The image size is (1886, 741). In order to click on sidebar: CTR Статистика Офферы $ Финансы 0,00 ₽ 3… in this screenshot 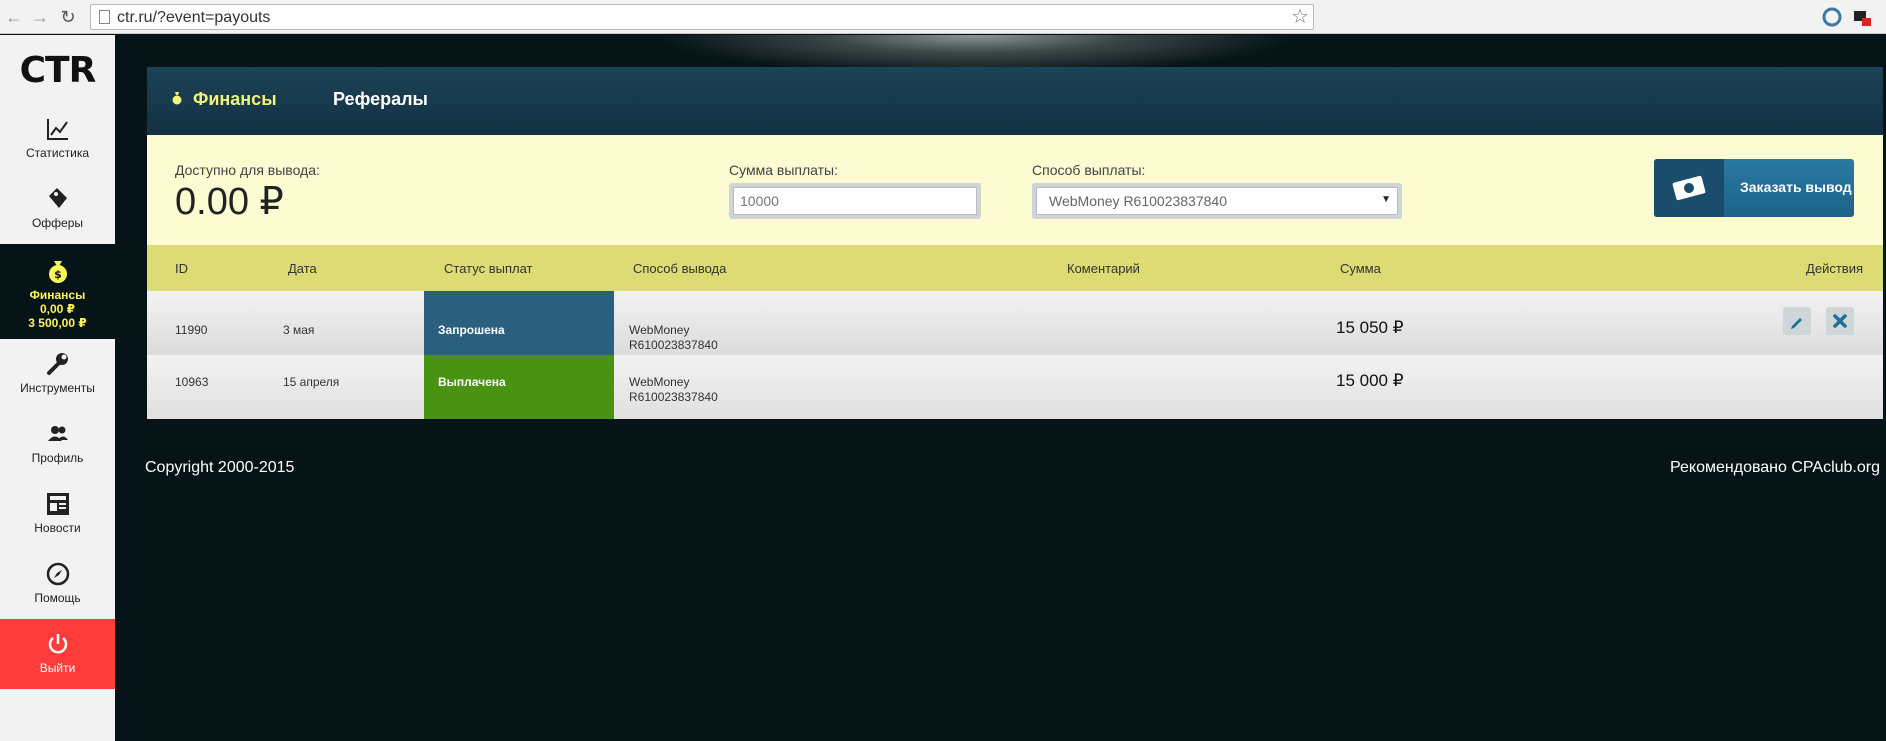, I will do `click(57, 388)`.